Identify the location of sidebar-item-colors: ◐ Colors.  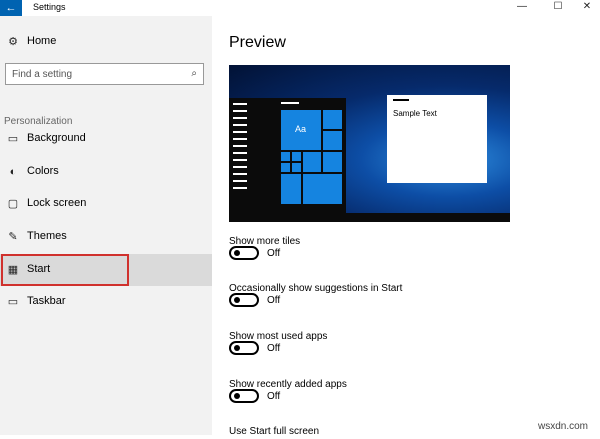
(106, 172).